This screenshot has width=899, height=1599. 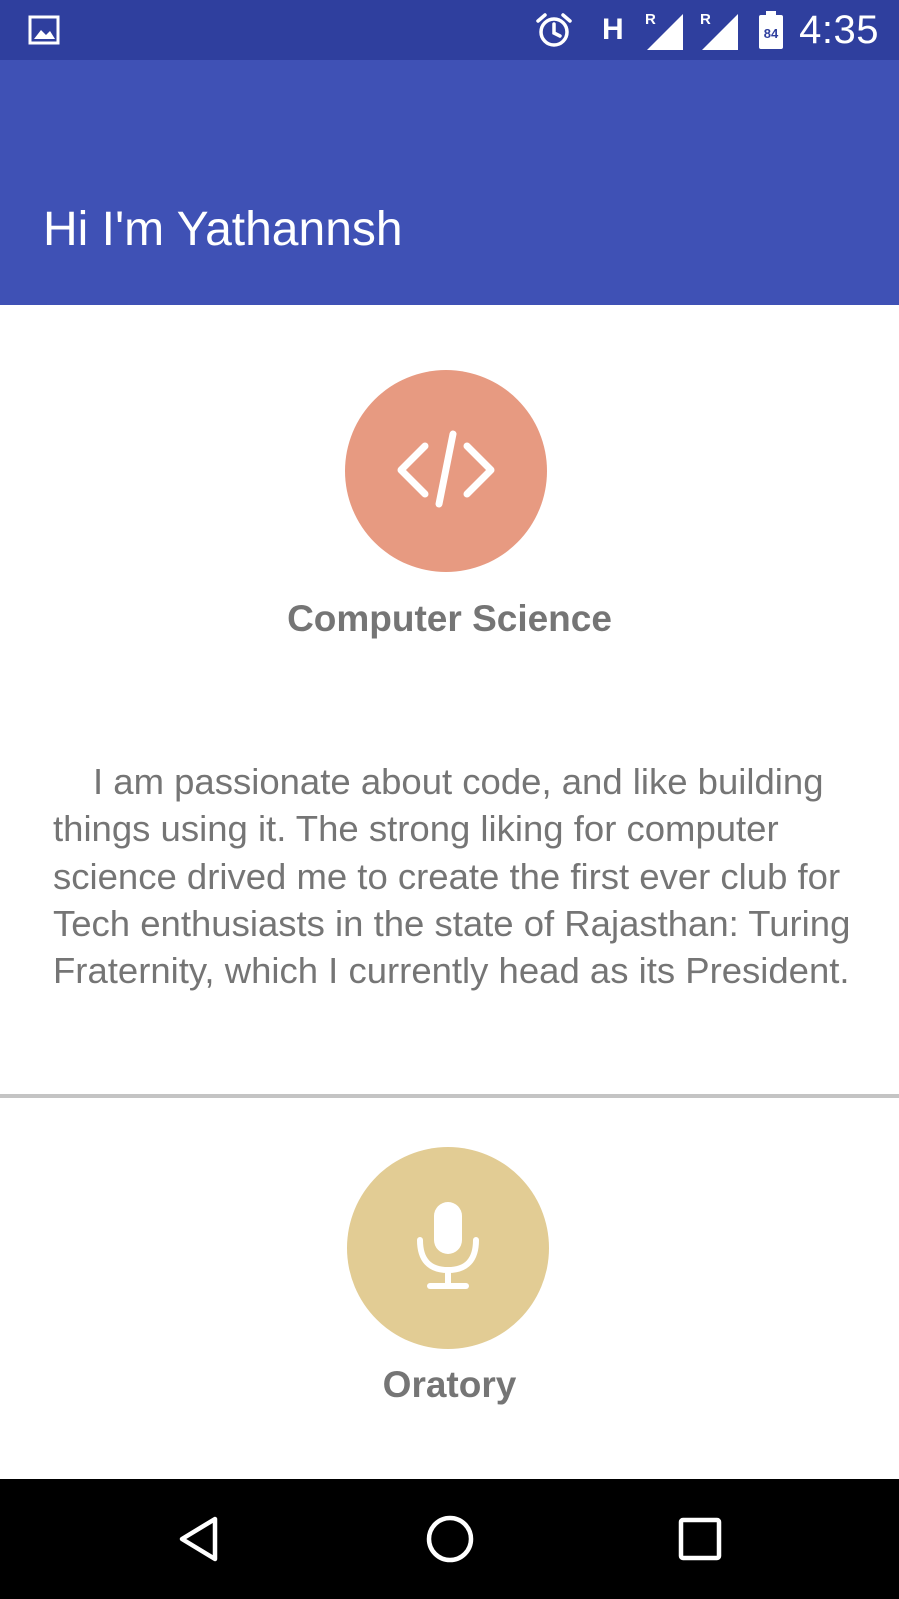 I want to click on code-icon, so click(x=446, y=471).